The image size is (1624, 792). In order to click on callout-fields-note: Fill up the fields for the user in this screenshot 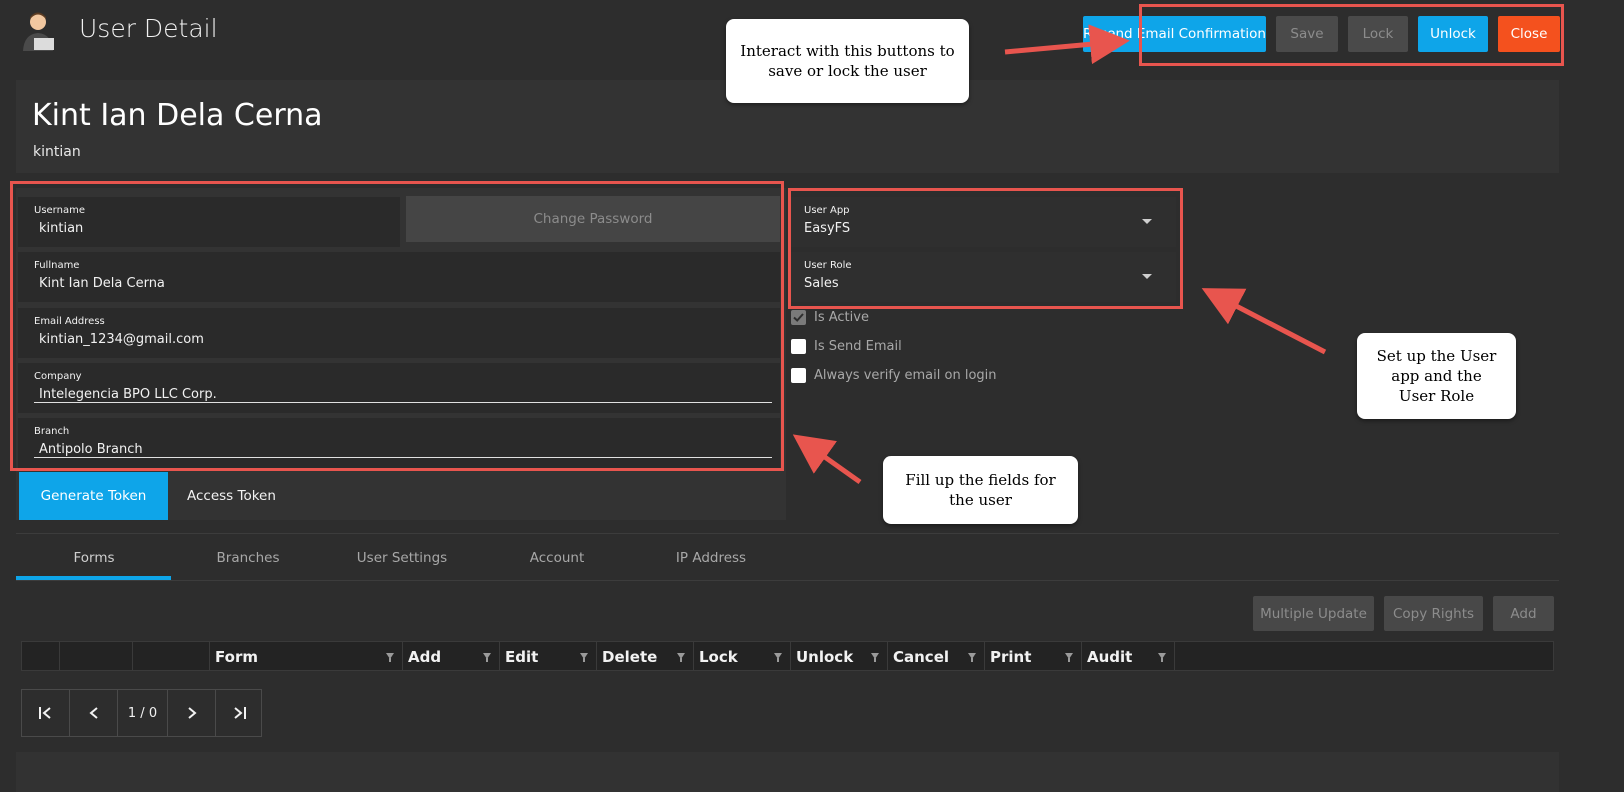, I will do `click(980, 490)`.